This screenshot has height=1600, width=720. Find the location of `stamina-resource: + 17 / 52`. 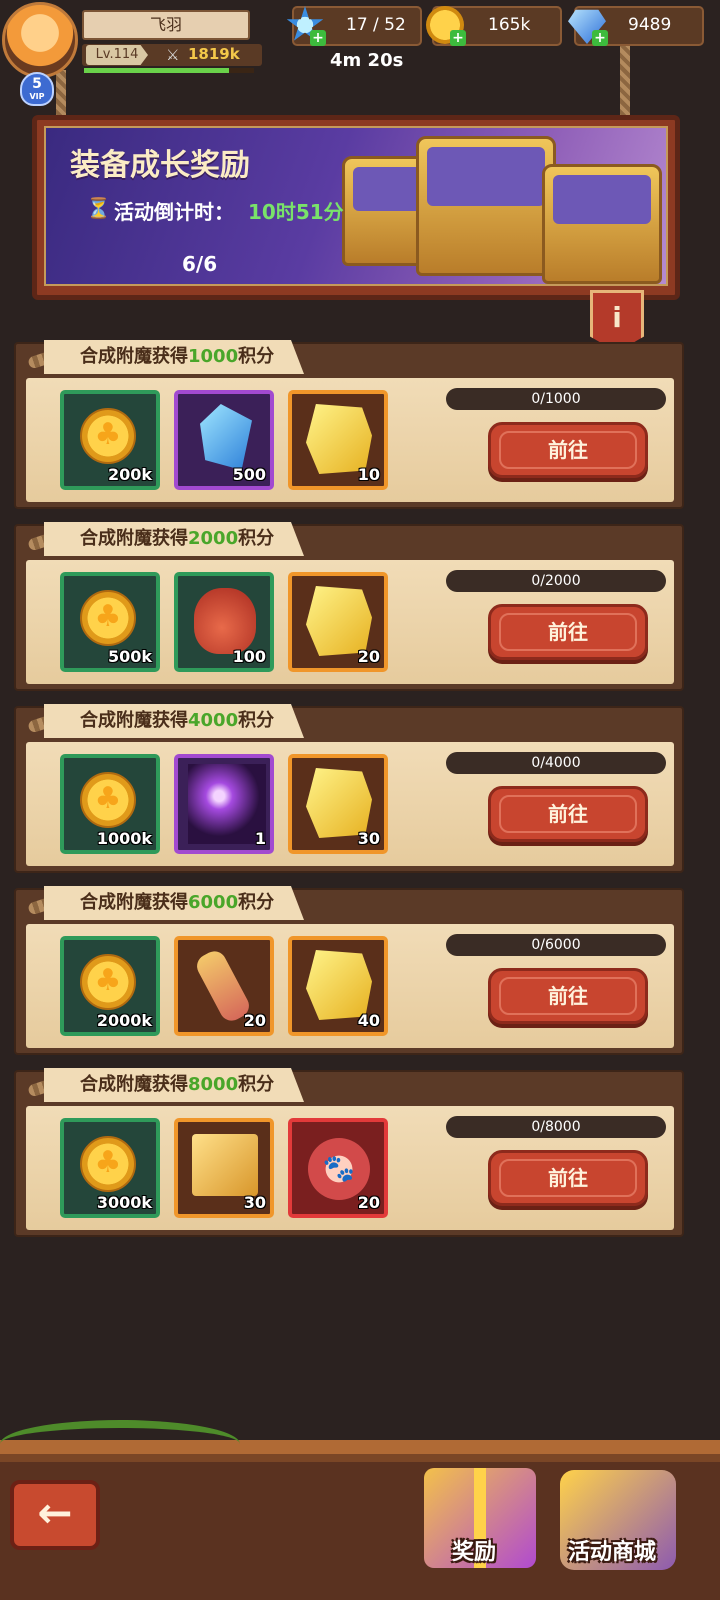

stamina-resource: + 17 / 52 is located at coordinates (354, 26).